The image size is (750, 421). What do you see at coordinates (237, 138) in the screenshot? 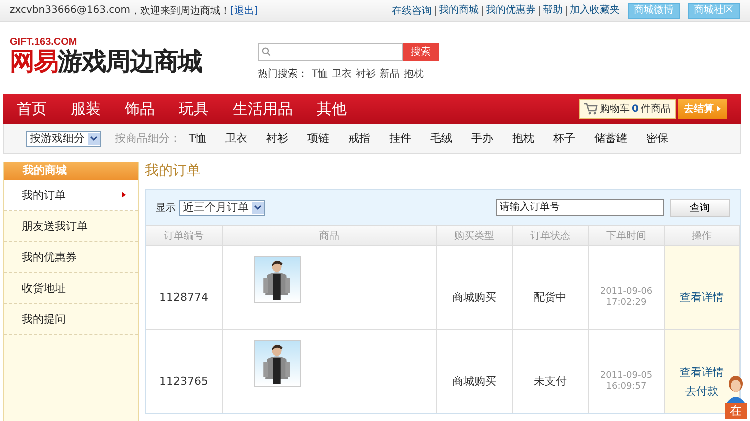
I see `category-link: 卫衣` at bounding box center [237, 138].